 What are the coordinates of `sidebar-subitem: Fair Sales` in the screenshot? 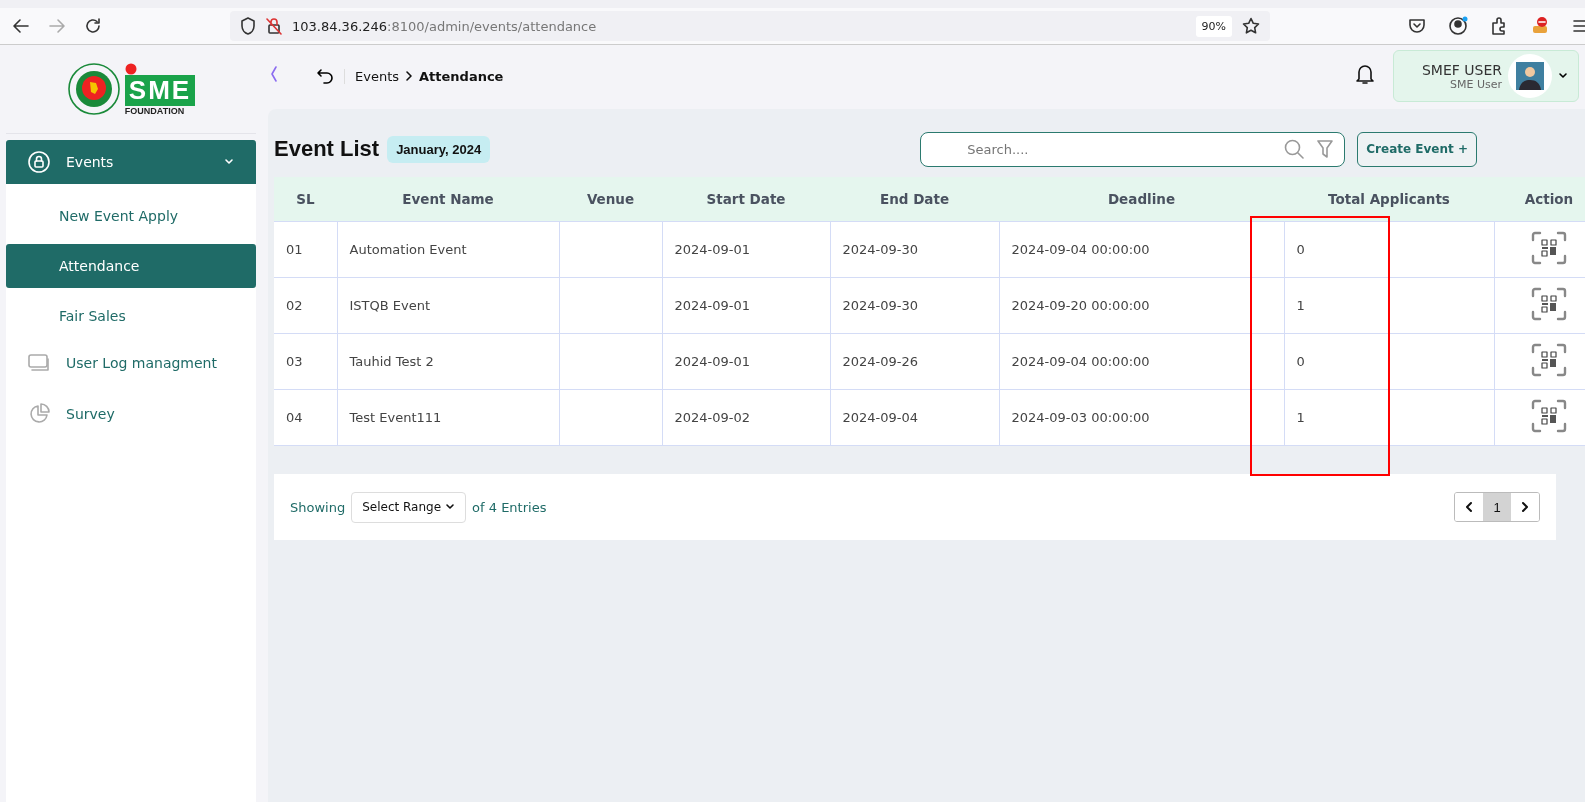 It's located at (131, 316).